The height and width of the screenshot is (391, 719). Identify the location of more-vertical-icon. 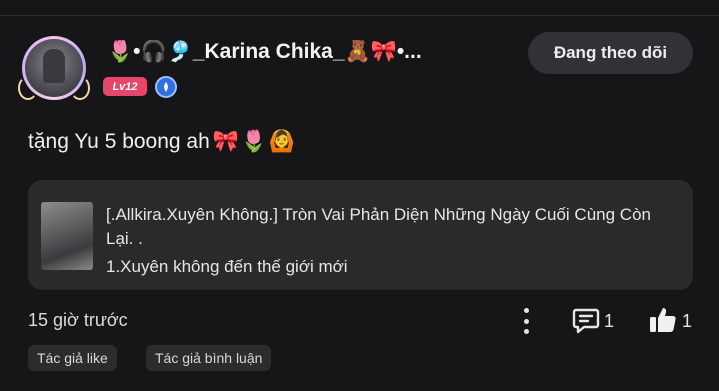
(526, 321).